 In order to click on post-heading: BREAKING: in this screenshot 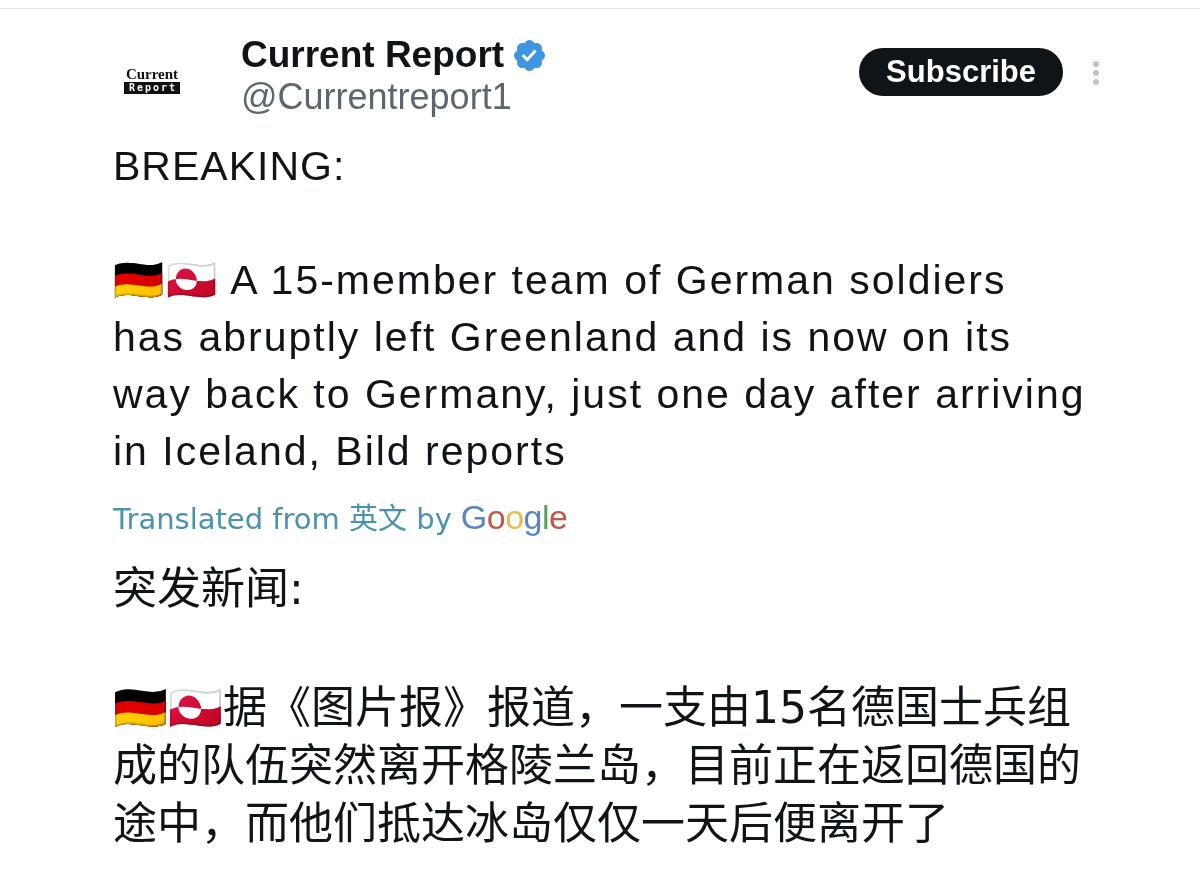, I will do `click(230, 166)`.